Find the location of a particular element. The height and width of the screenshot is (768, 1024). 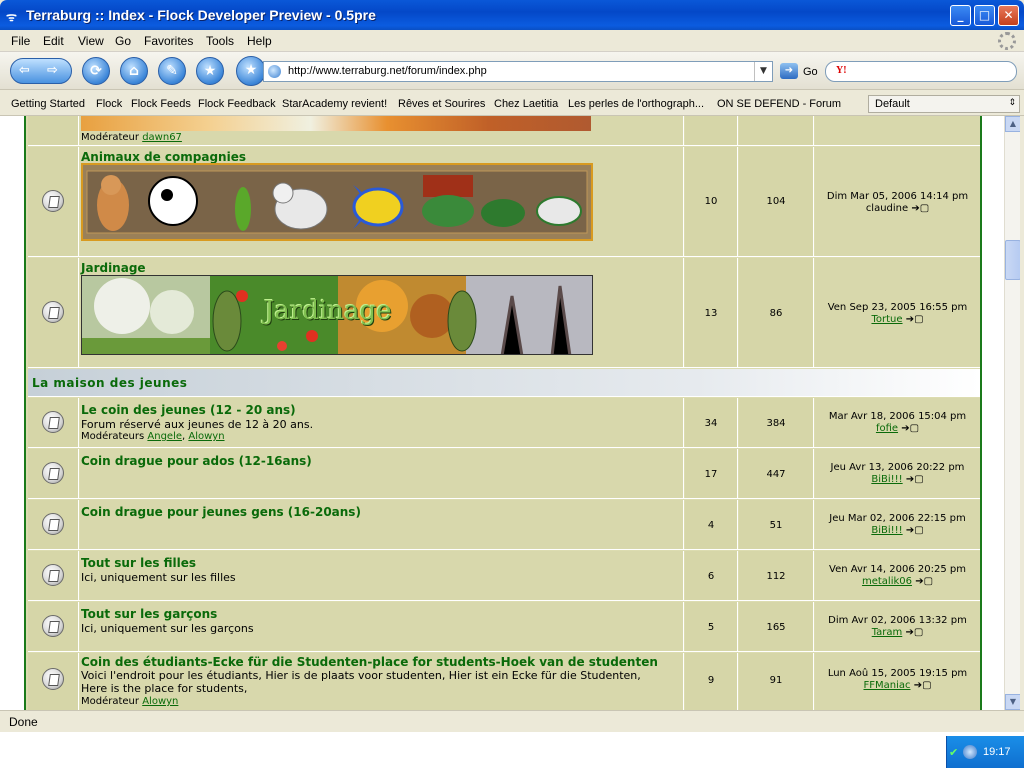

bookmark-item: Chez Laetitia is located at coordinates (526, 104).